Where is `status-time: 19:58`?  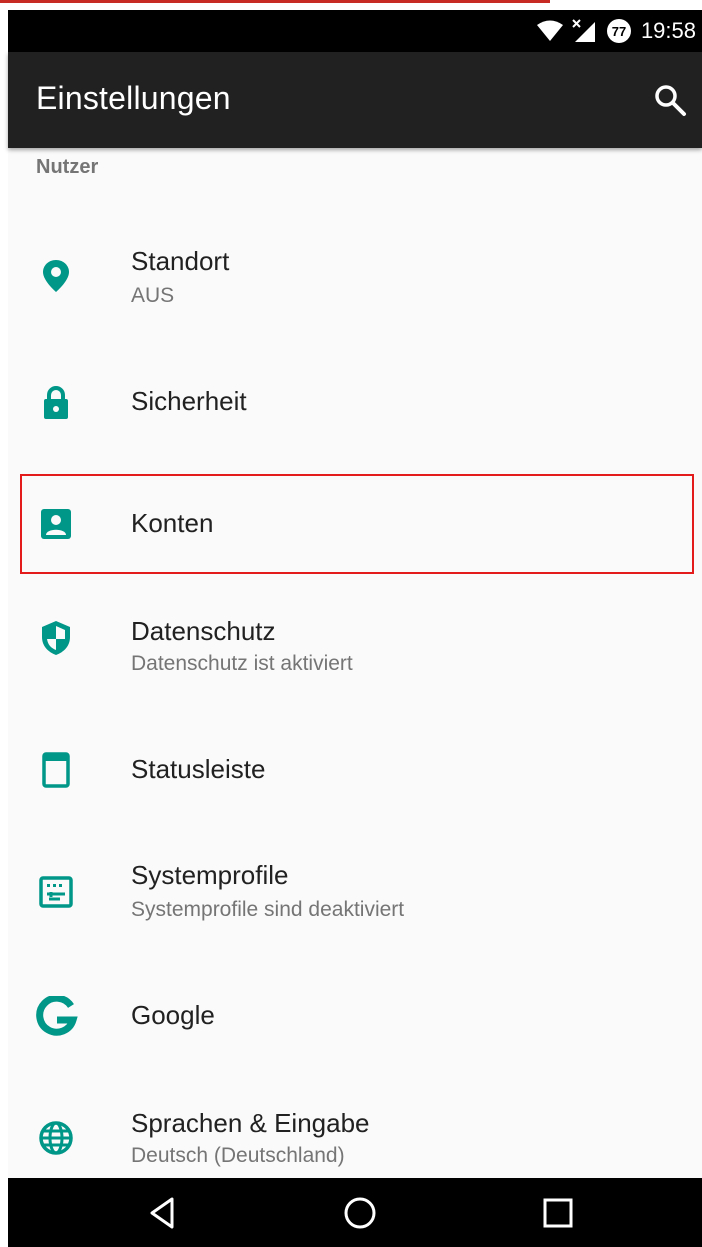 status-time: 19:58 is located at coordinates (668, 30).